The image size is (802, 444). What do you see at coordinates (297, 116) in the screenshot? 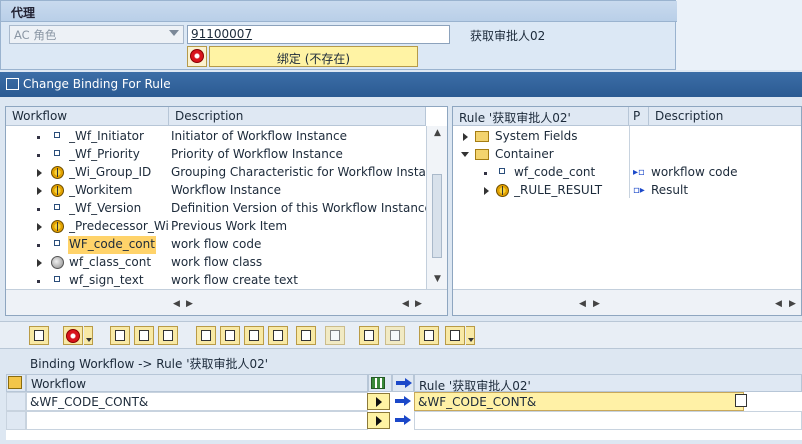
I see `description-column-header: Description` at bounding box center [297, 116].